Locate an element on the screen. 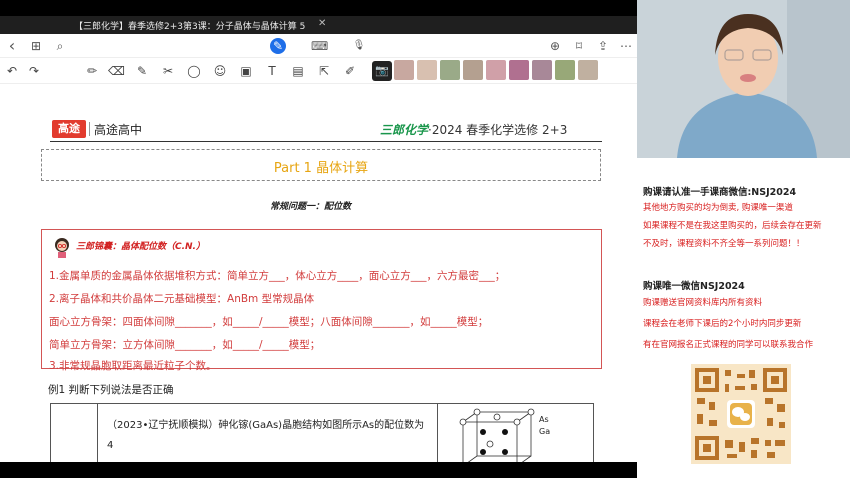 This screenshot has width=850, height=478. legend-as: As is located at coordinates (544, 419).